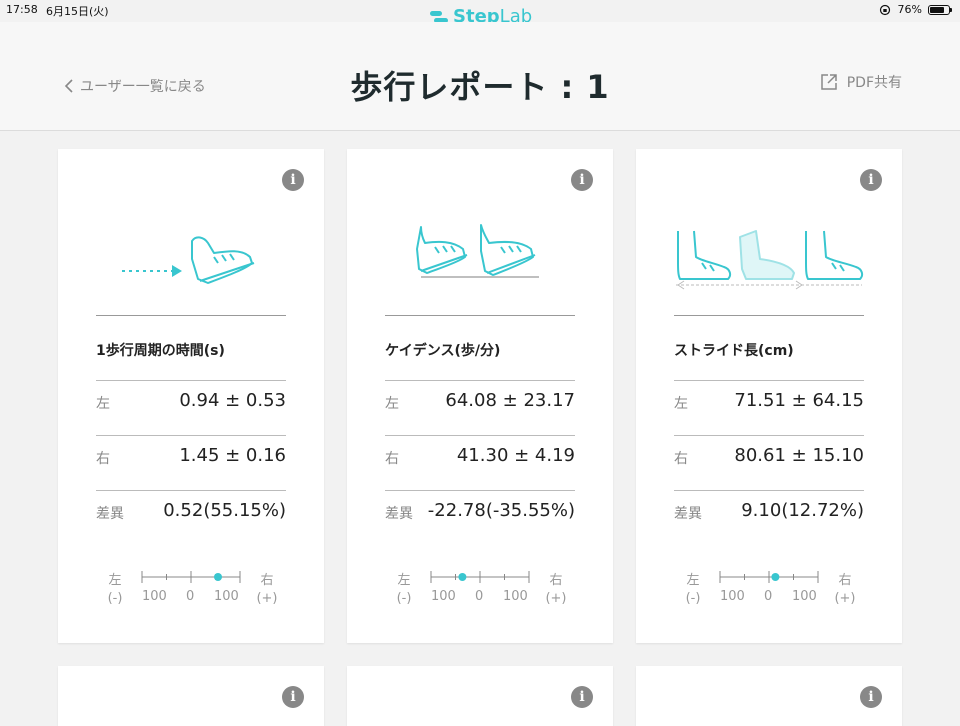 The width and height of the screenshot is (960, 726). I want to click on diff-value: 0.52(55.15%), so click(224, 510).